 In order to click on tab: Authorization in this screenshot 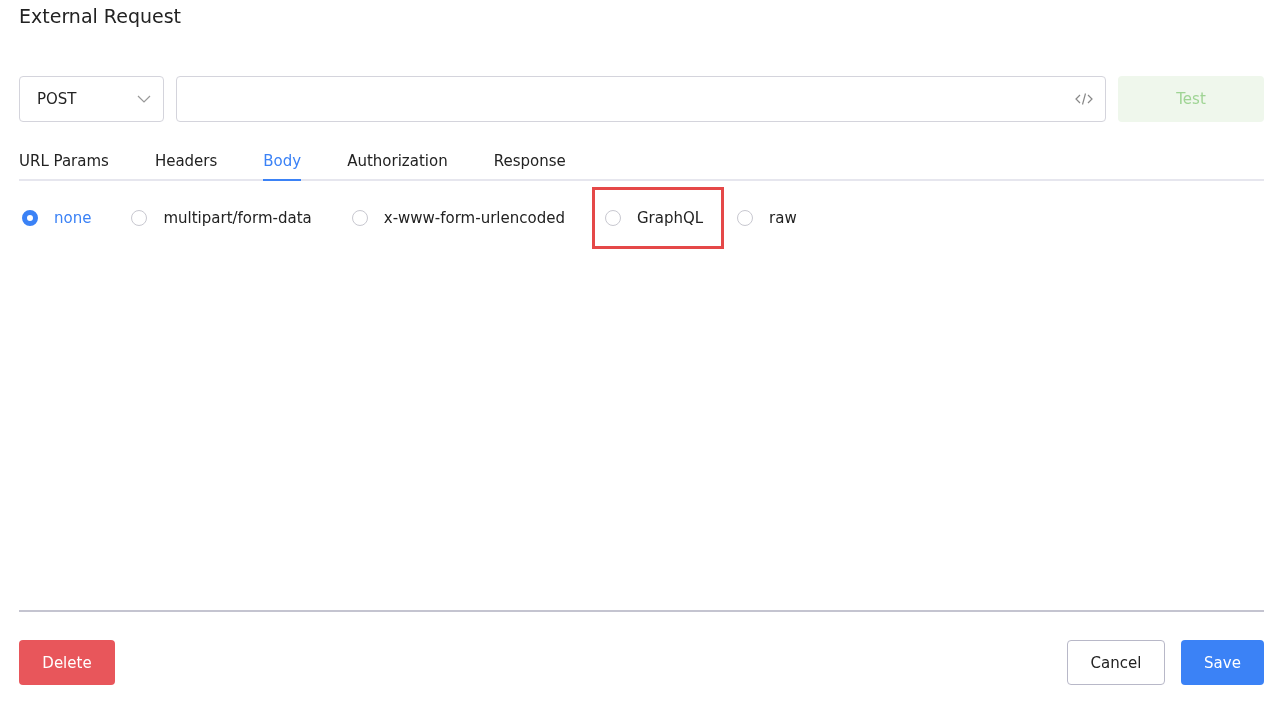, I will do `click(397, 166)`.